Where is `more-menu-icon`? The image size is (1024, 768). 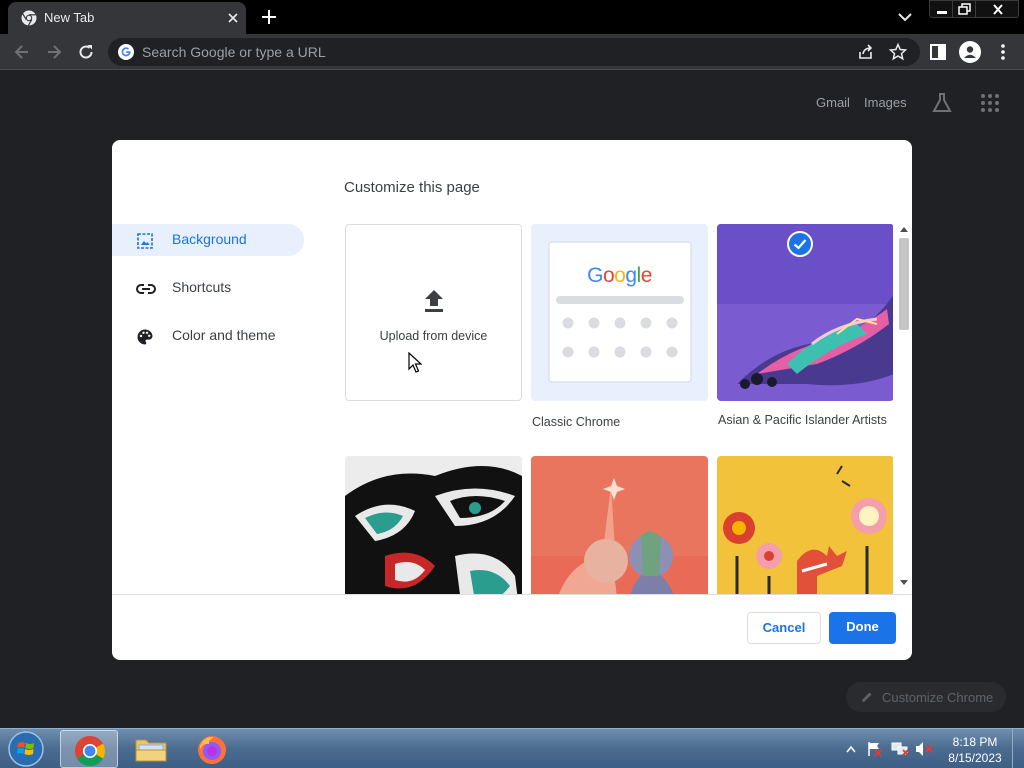
more-menu-icon is located at coordinates (1003, 52).